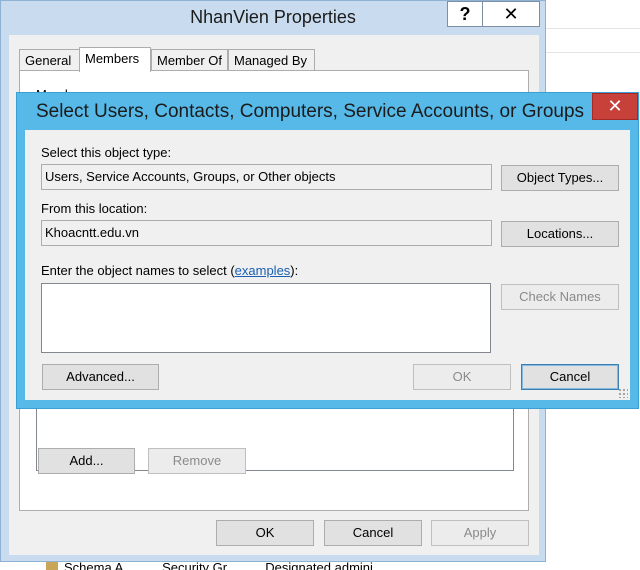  What do you see at coordinates (266, 233) in the screenshot?
I see `location-field: Khoacntt.edu.vn` at bounding box center [266, 233].